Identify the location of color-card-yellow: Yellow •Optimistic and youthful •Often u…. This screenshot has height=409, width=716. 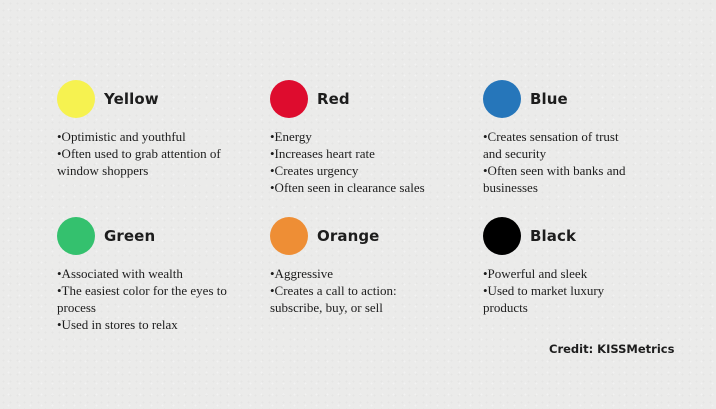
(157, 129).